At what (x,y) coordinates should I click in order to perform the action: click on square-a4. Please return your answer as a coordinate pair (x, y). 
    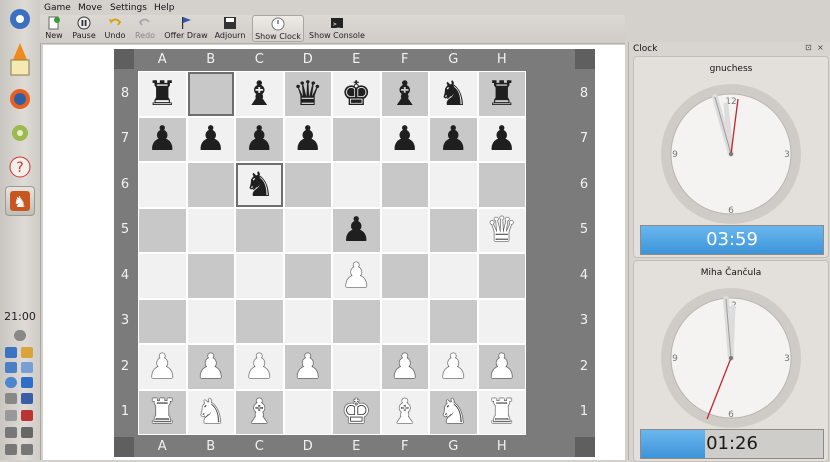
    Looking at the image, I should click on (162, 276).